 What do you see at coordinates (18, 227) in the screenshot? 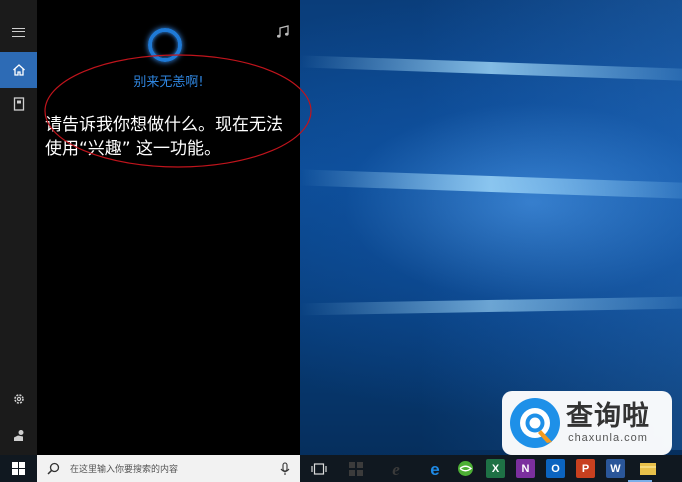
I see `cortana-rail` at bounding box center [18, 227].